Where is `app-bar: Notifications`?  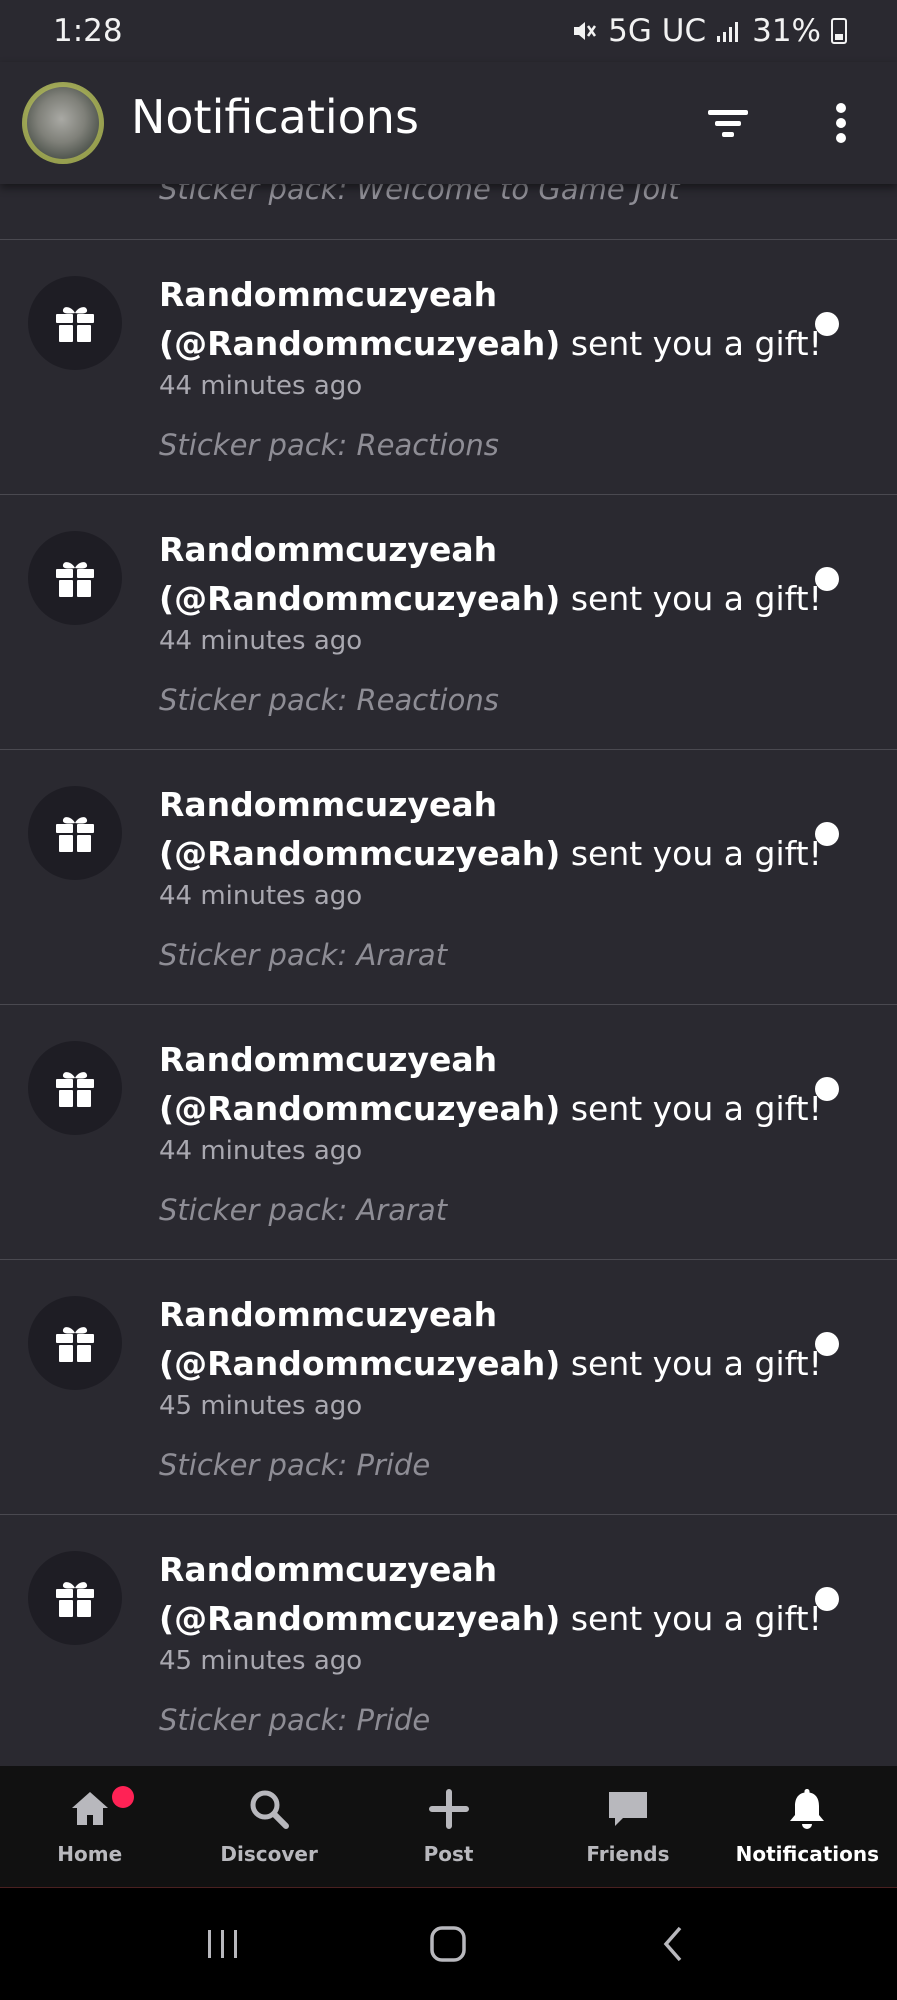 app-bar: Notifications is located at coordinates (448, 123).